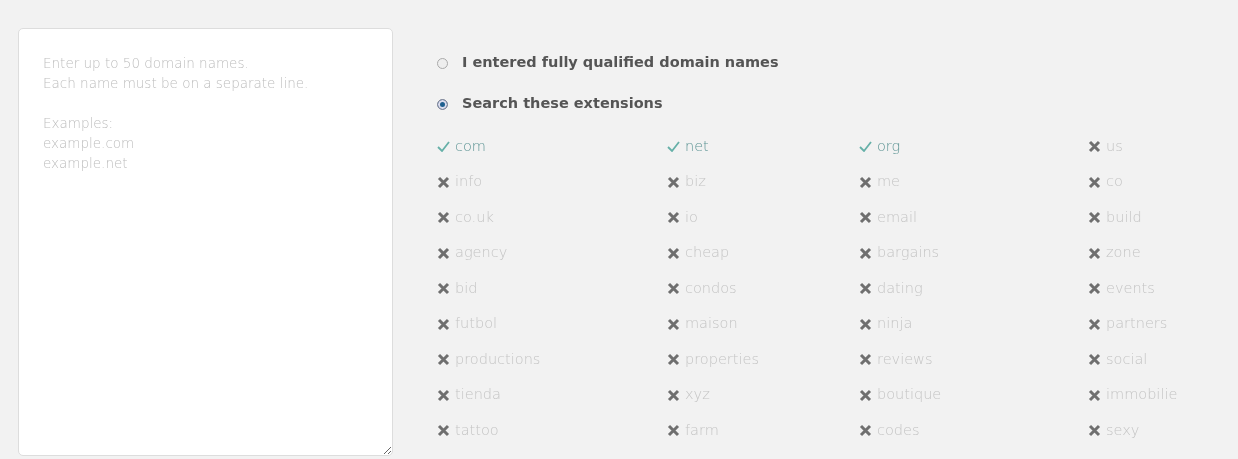 The image size is (1238, 459). What do you see at coordinates (973, 147) in the screenshot?
I see `extension-toggle: org` at bounding box center [973, 147].